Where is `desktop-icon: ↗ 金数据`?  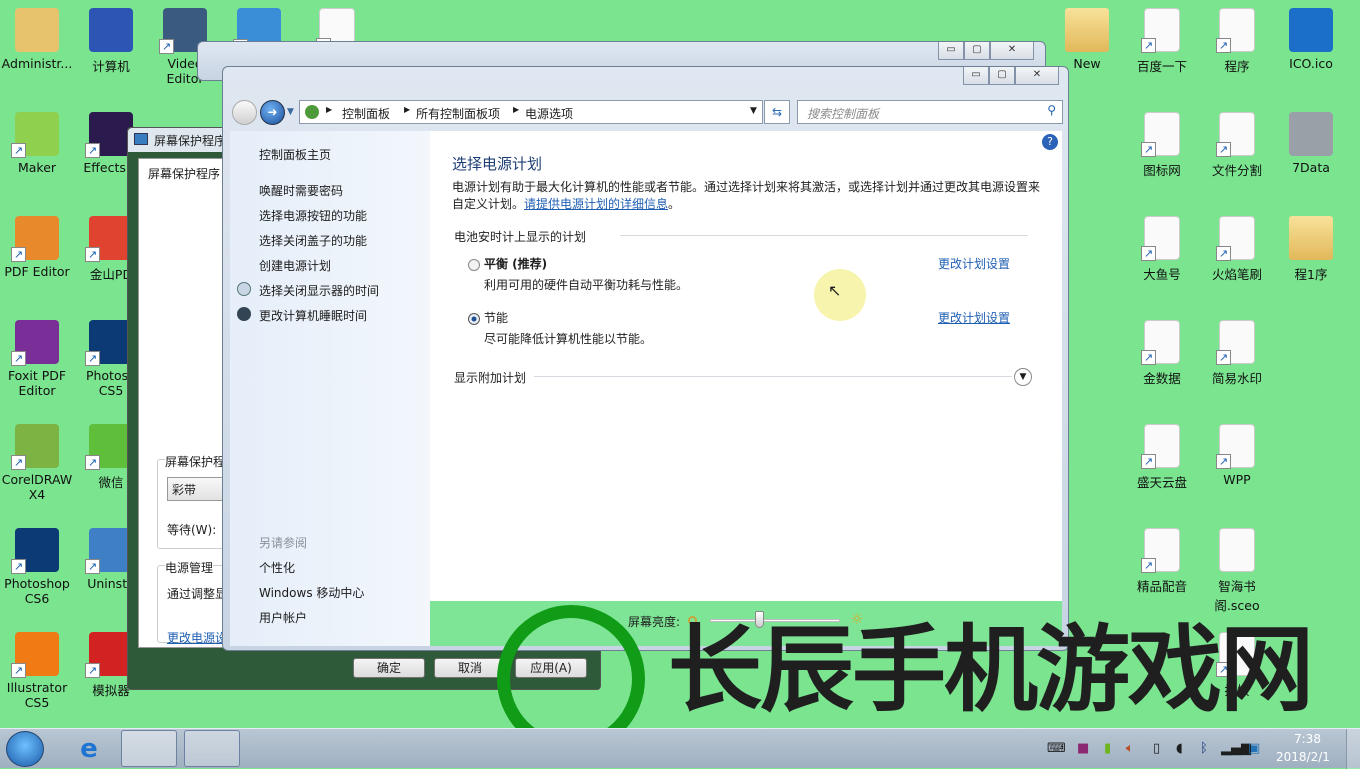 desktop-icon: ↗ 金数据 is located at coordinates (1162, 349).